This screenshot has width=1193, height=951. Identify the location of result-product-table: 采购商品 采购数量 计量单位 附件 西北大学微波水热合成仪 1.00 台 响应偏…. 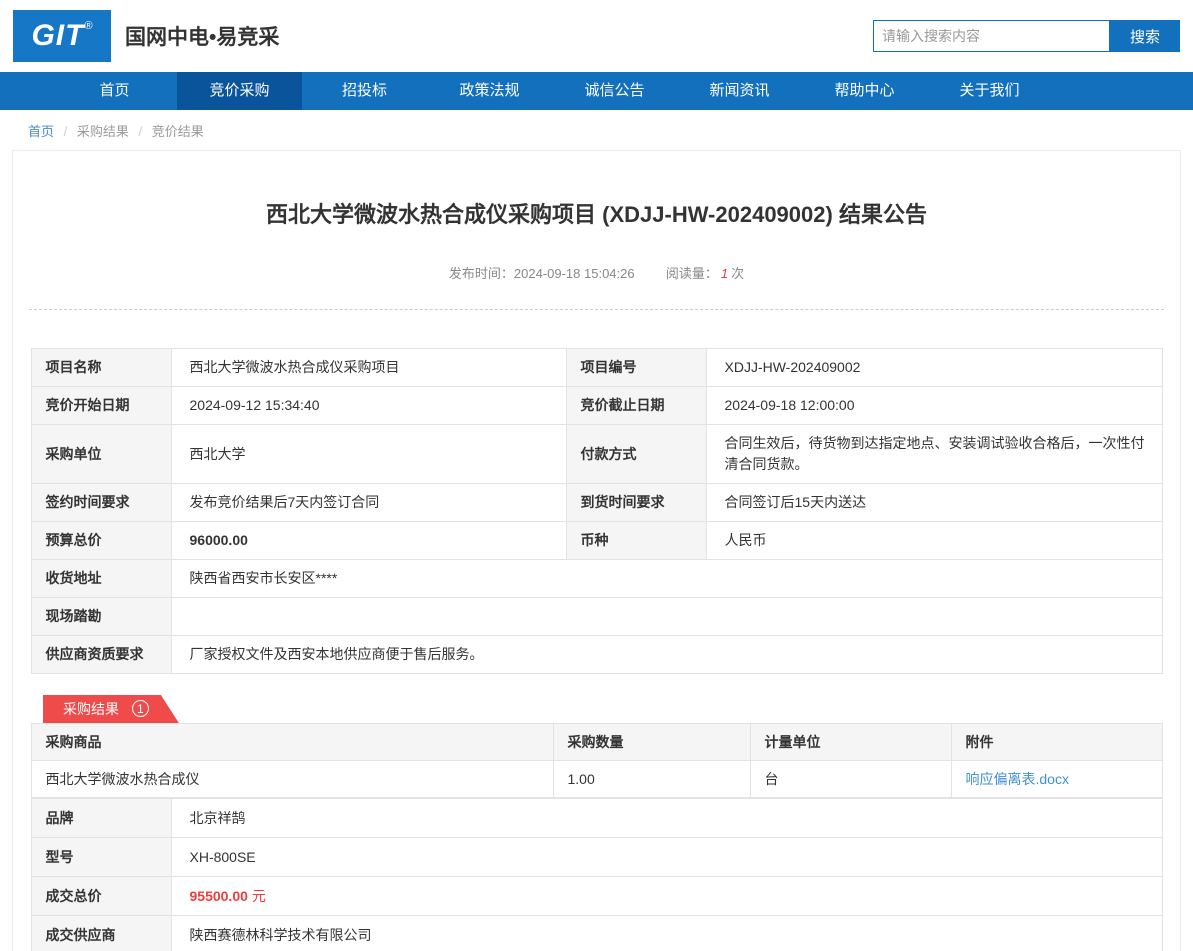
(596, 760).